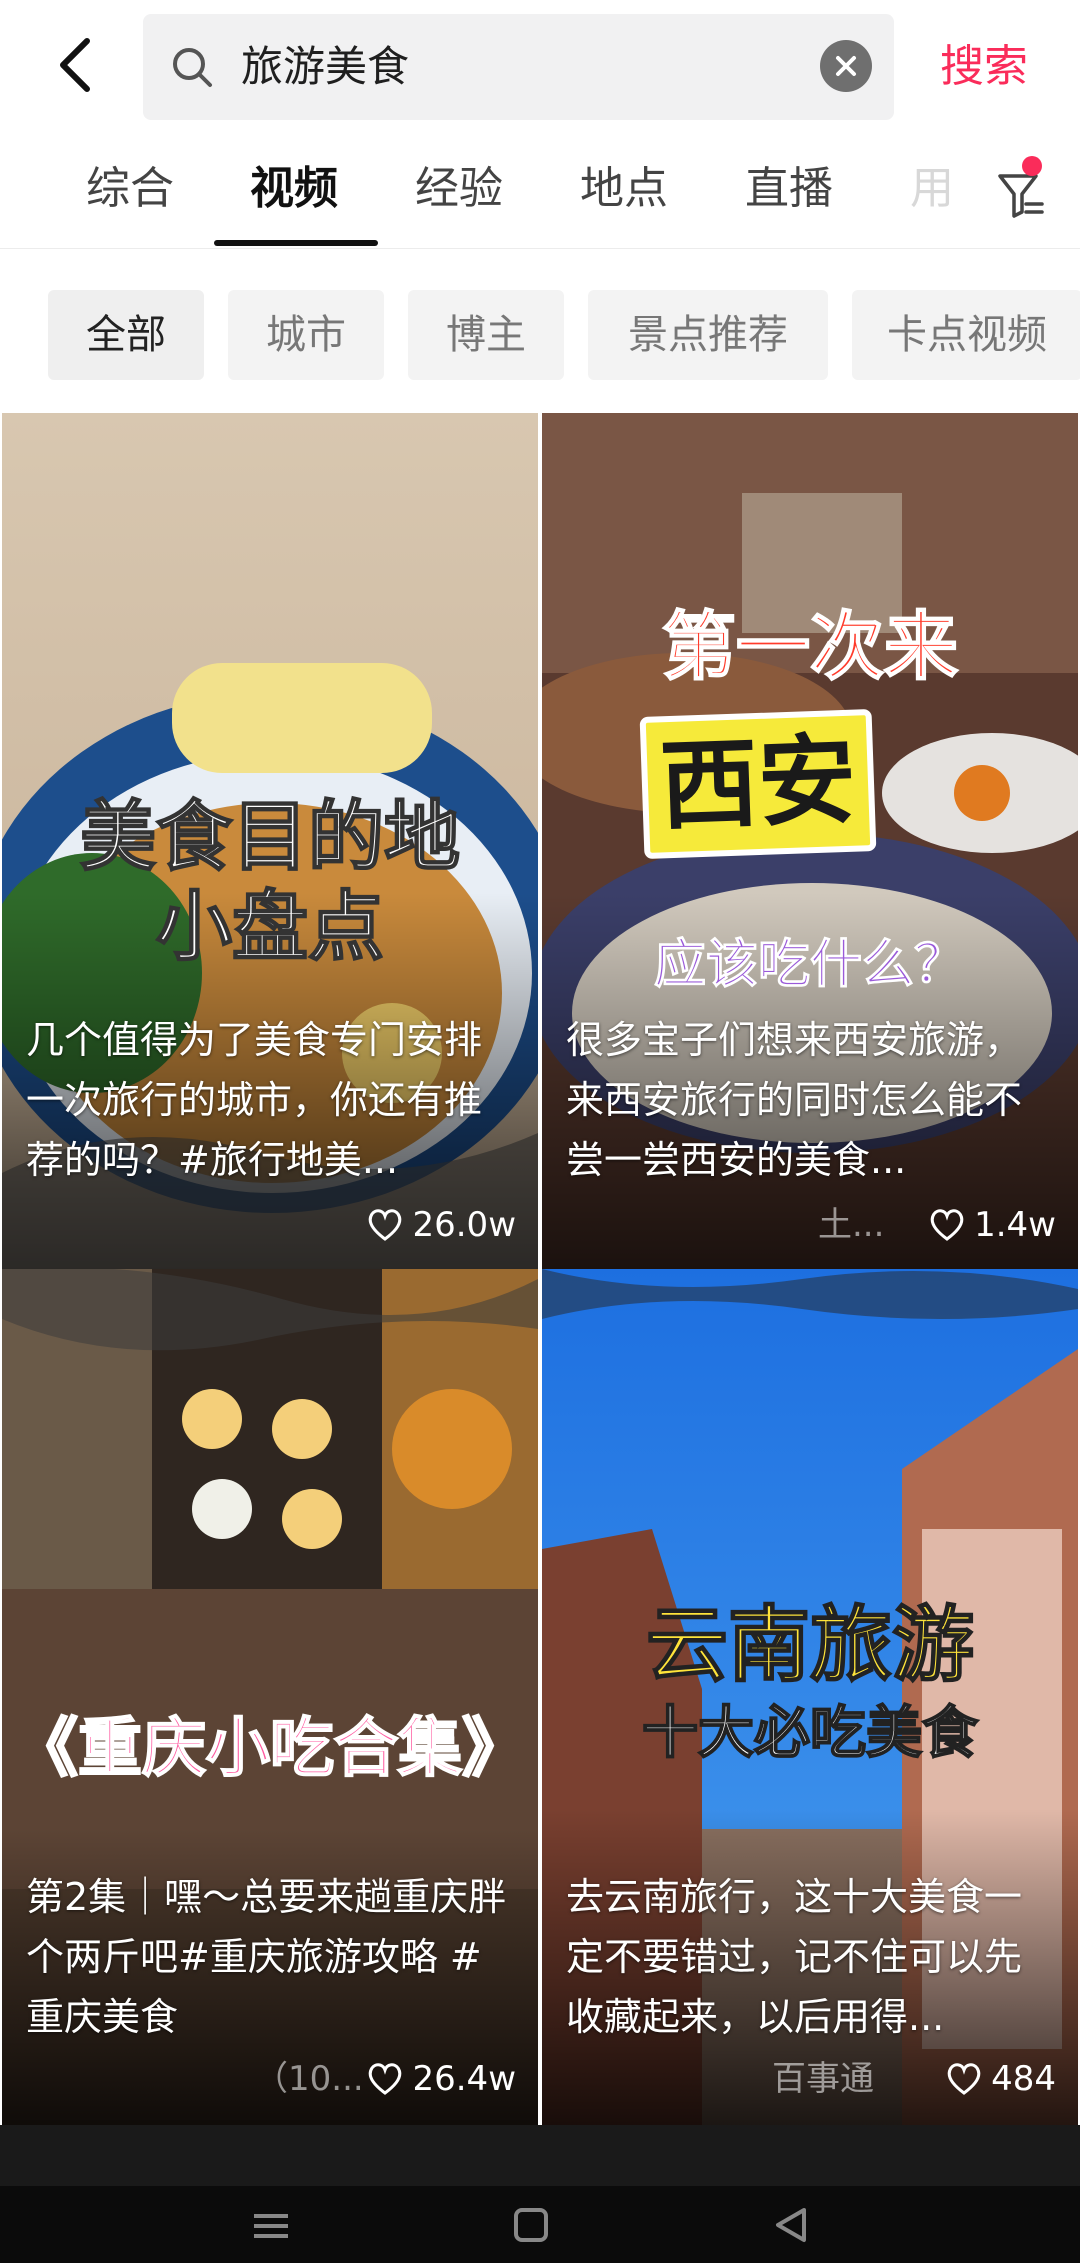 This screenshot has width=1080, height=2263. What do you see at coordinates (810, 1646) in the screenshot?
I see `card-overlay-title: 云南旅游` at bounding box center [810, 1646].